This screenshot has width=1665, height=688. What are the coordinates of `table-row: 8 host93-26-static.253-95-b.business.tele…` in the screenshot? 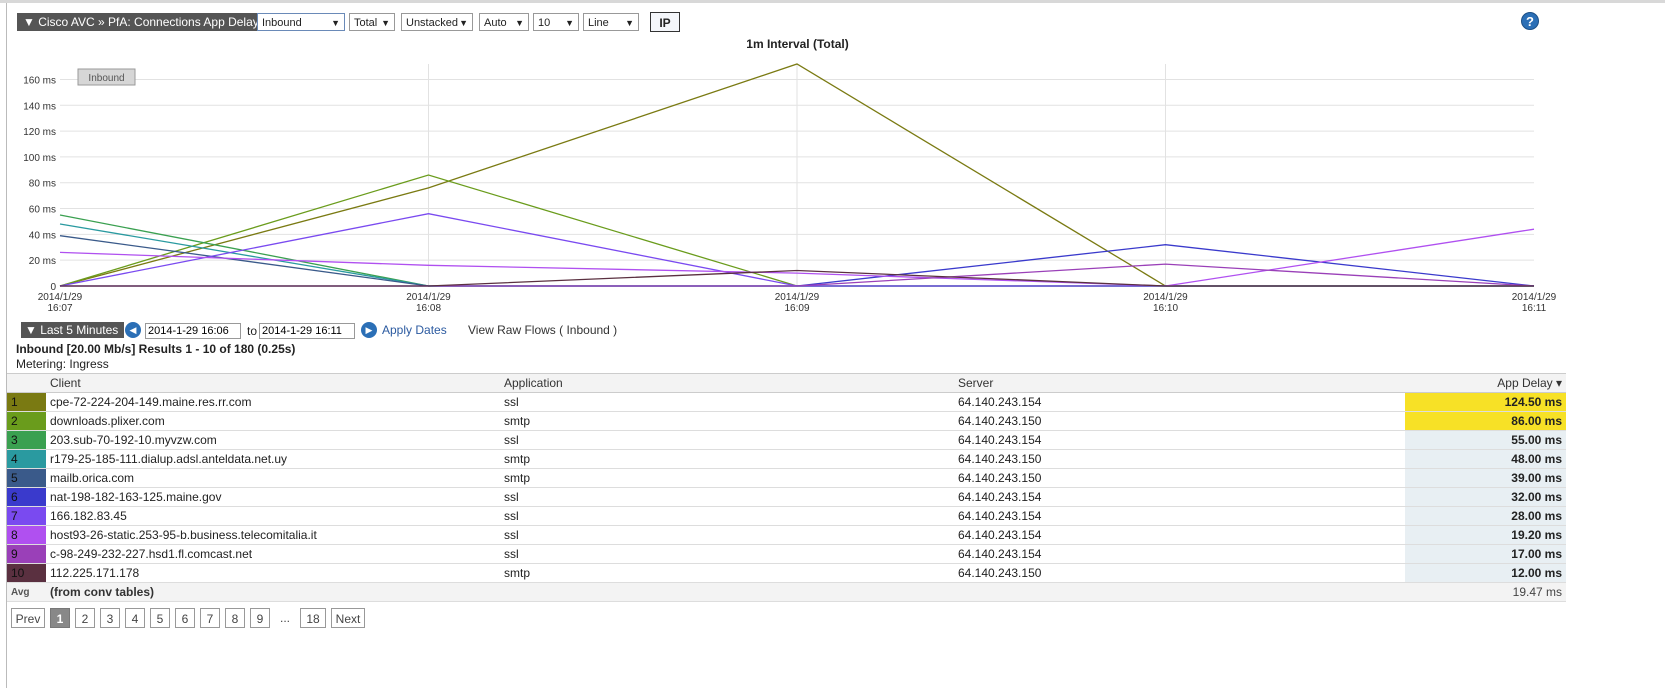 It's located at (786, 535).